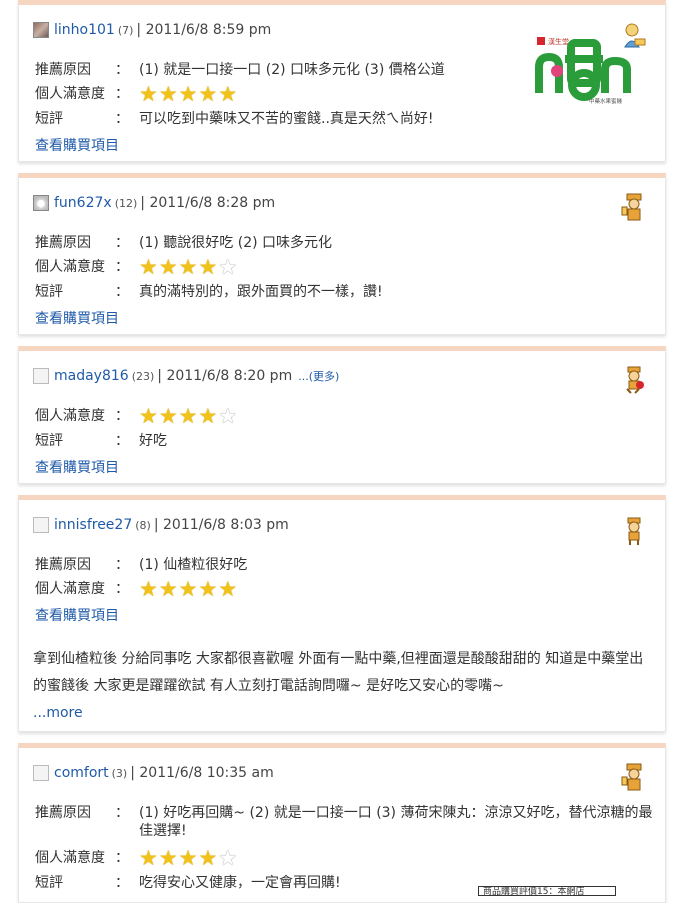 This screenshot has width=680, height=903. I want to click on floating-ad-banner: 商品購買評價15：本網店, so click(547, 891).